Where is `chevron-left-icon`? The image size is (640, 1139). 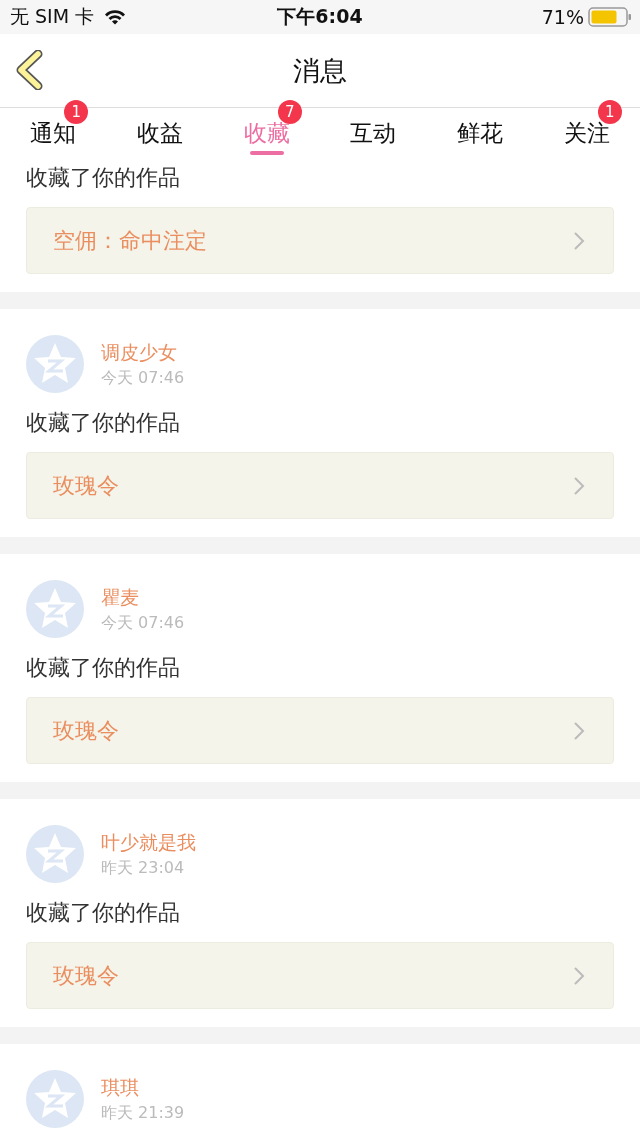
chevron-left-icon is located at coordinates (29, 70).